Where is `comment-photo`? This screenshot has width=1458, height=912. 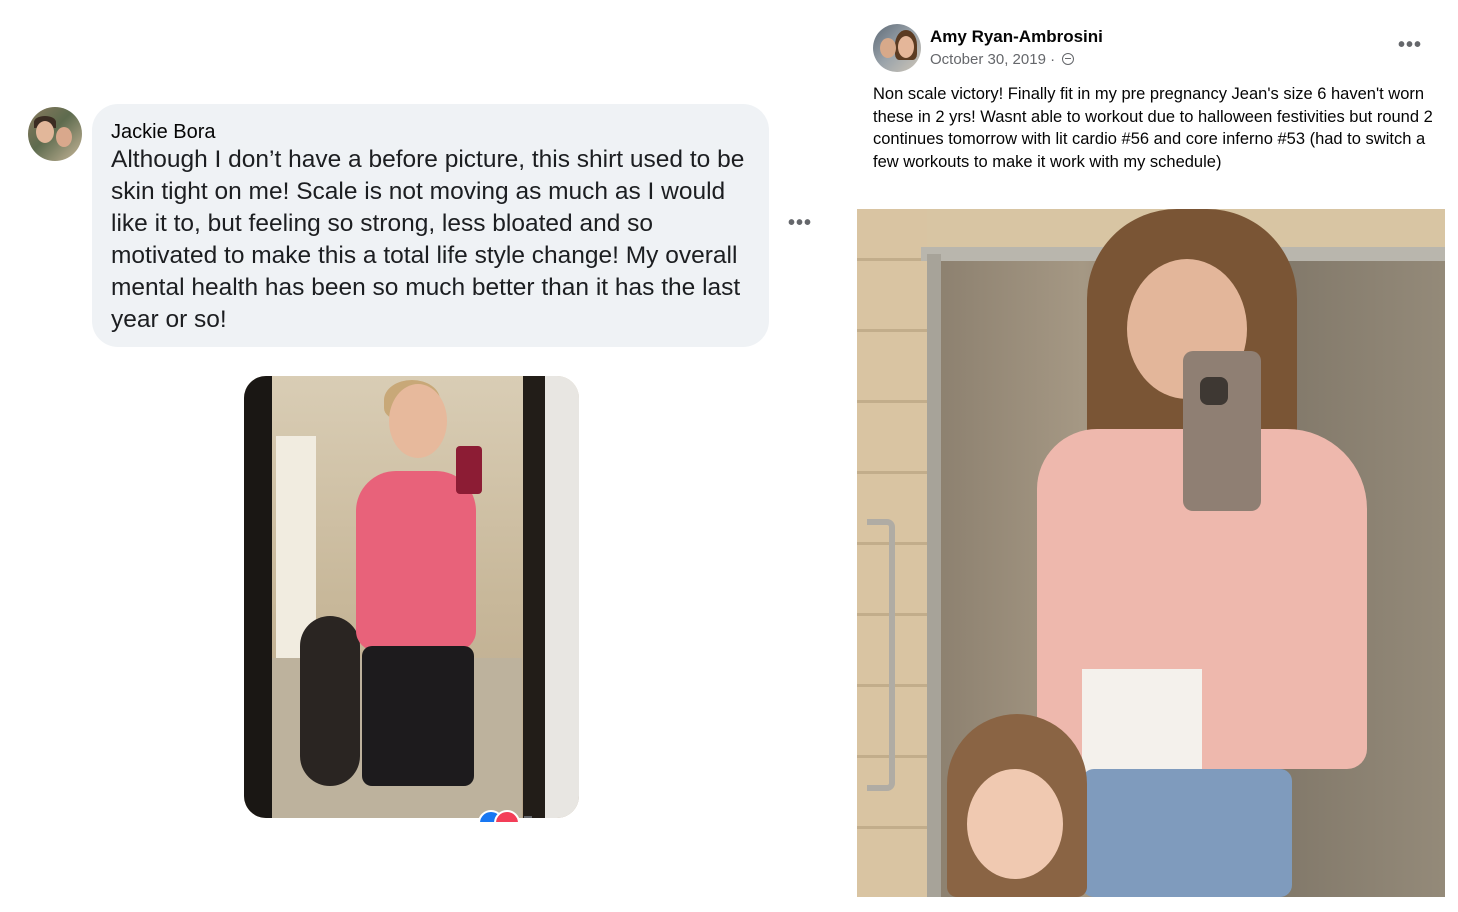
comment-photo is located at coordinates (411, 597).